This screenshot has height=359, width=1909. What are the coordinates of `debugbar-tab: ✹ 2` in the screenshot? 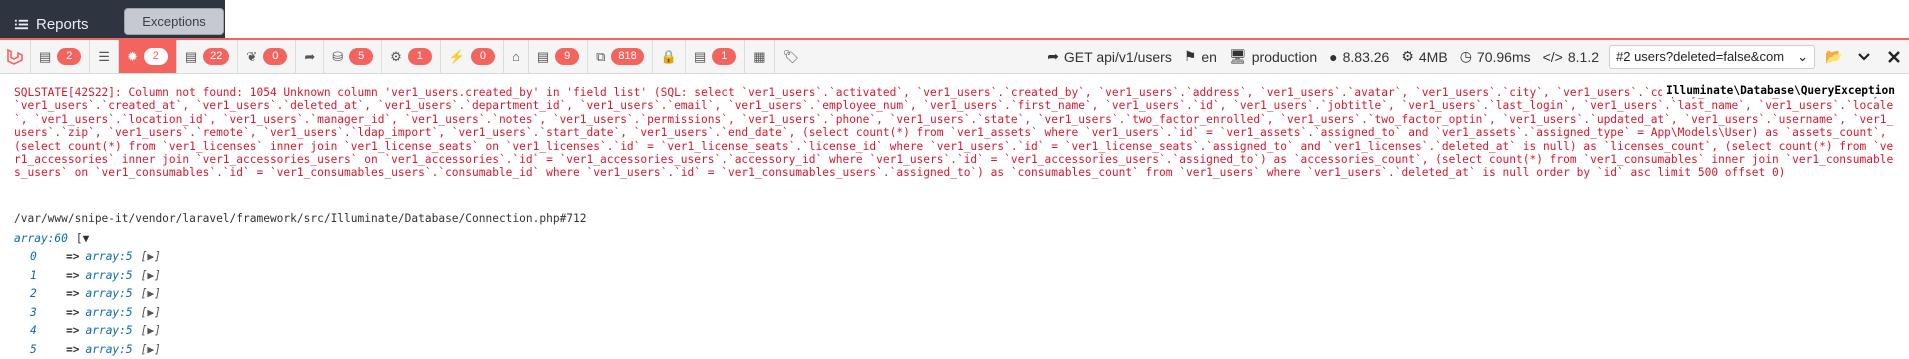 It's located at (146, 56).